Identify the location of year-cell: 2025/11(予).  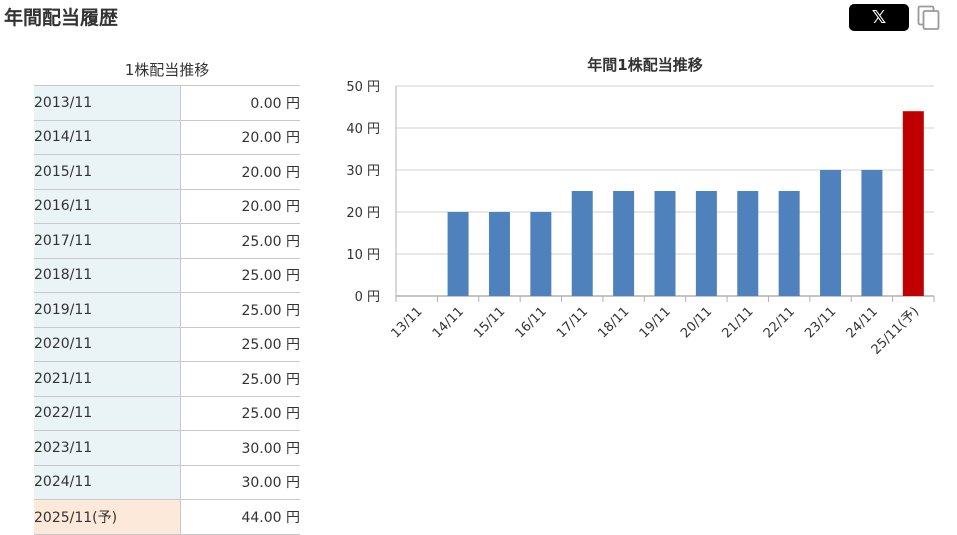
(107, 517).